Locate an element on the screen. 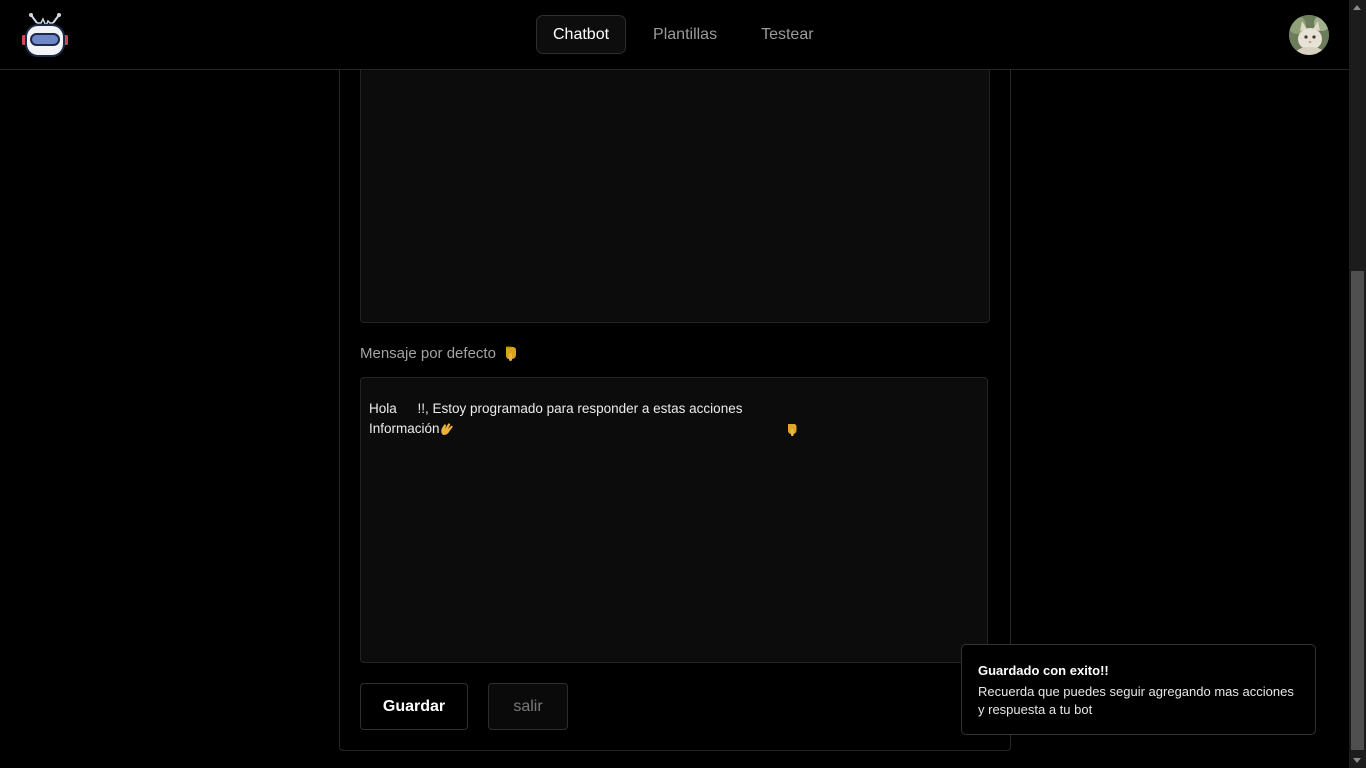 The height and width of the screenshot is (768, 1366). scroll-down-arrow-icon is located at coordinates (1357, 760).